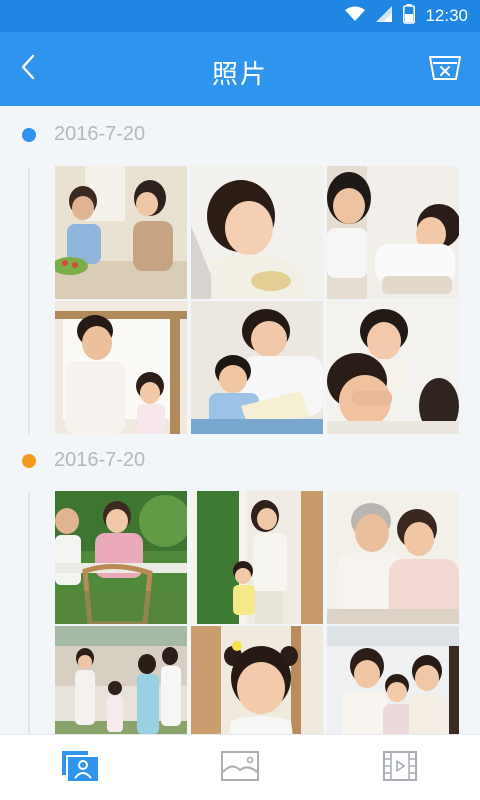 This screenshot has height=800, width=480. I want to click on trash-button, so click(445, 70).